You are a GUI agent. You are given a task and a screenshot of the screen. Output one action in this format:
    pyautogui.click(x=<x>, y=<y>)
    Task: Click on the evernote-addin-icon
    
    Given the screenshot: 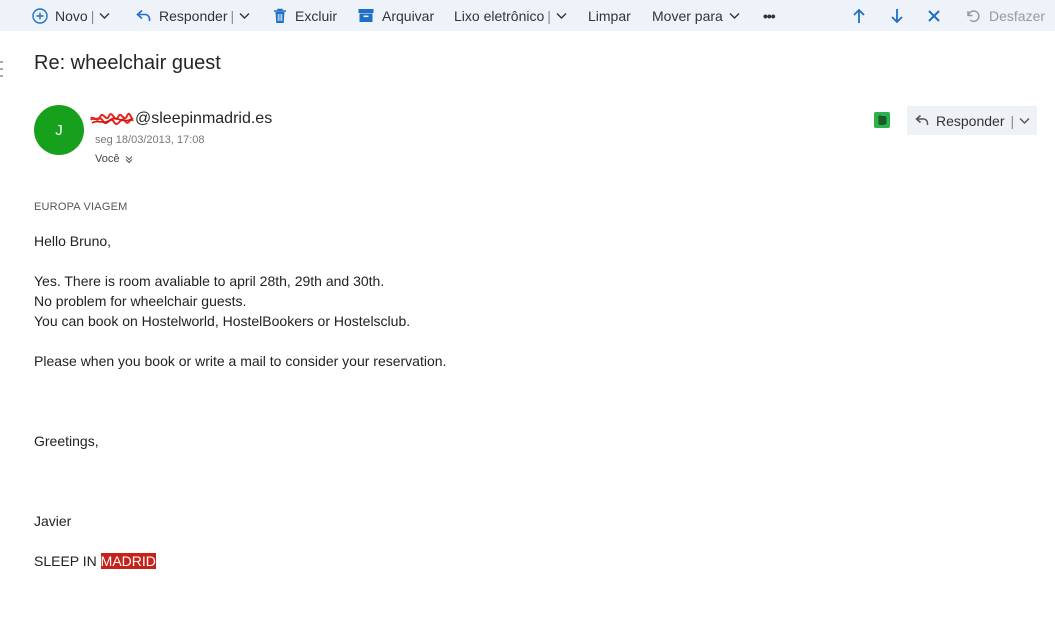 What is the action you would take?
    pyautogui.click(x=882, y=120)
    